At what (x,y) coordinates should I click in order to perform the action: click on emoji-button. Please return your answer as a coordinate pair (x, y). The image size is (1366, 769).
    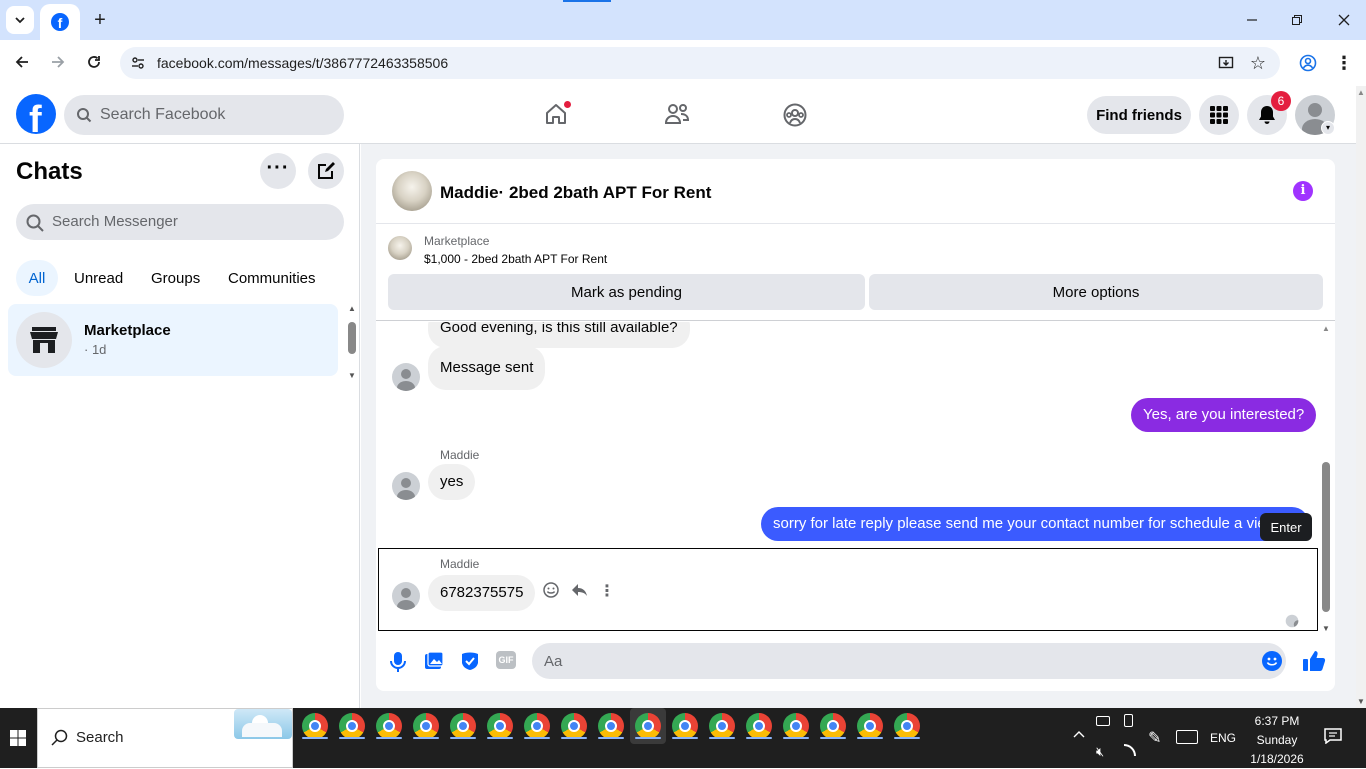
    Looking at the image, I should click on (1272, 661).